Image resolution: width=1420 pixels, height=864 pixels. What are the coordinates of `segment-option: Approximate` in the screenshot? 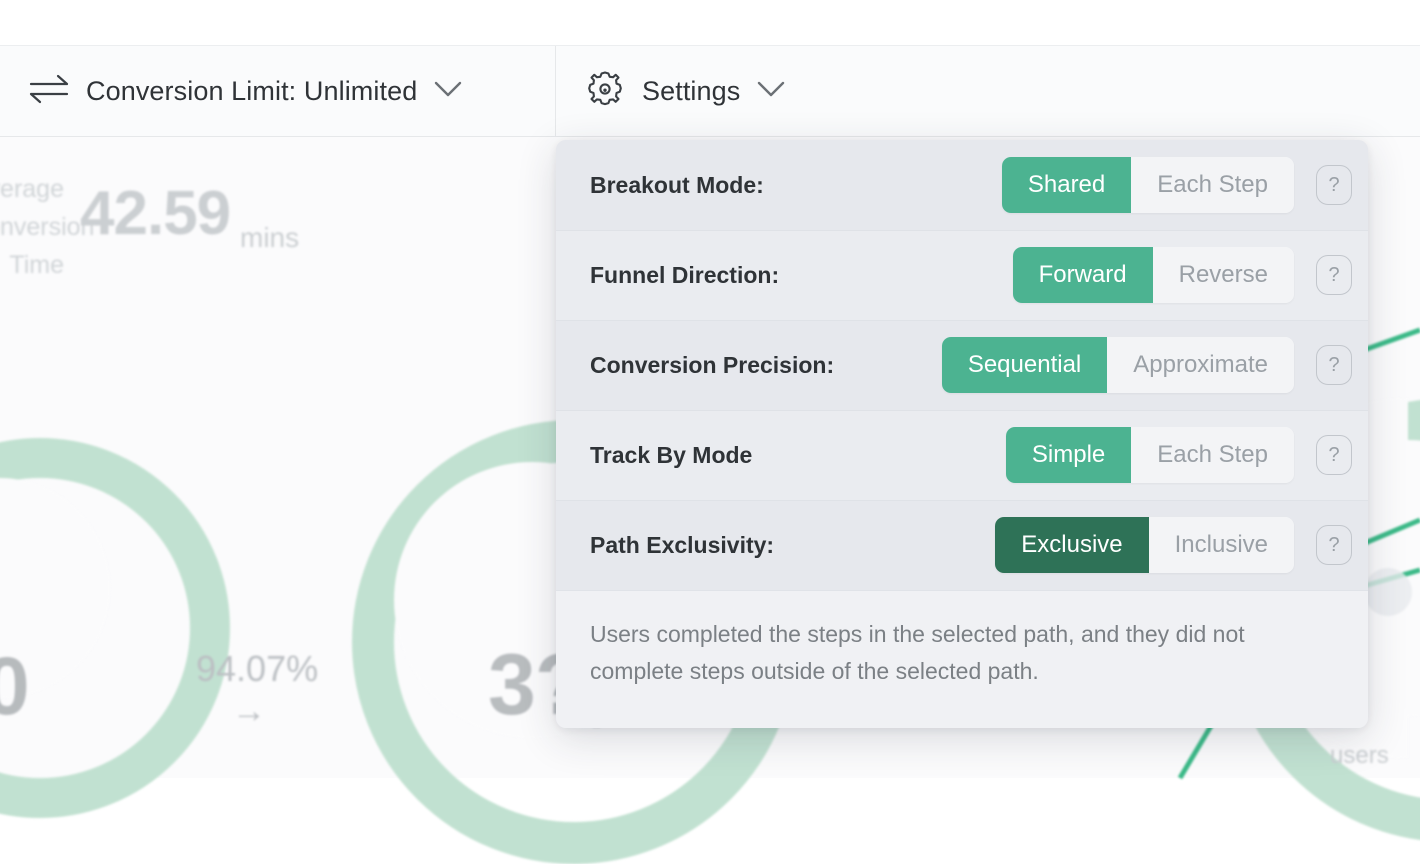 It's located at (1200, 365).